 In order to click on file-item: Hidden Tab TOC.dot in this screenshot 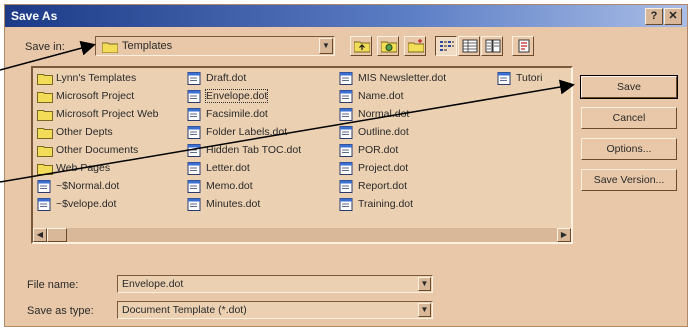, I will do `click(244, 150)`.